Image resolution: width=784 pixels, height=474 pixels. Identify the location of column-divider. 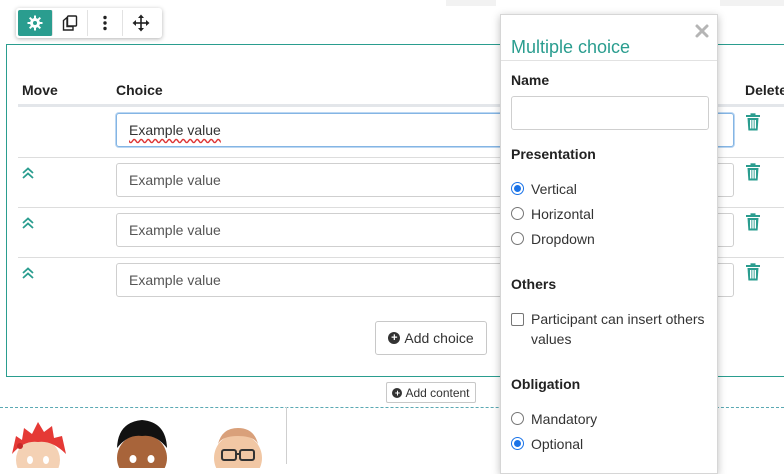
(286, 435).